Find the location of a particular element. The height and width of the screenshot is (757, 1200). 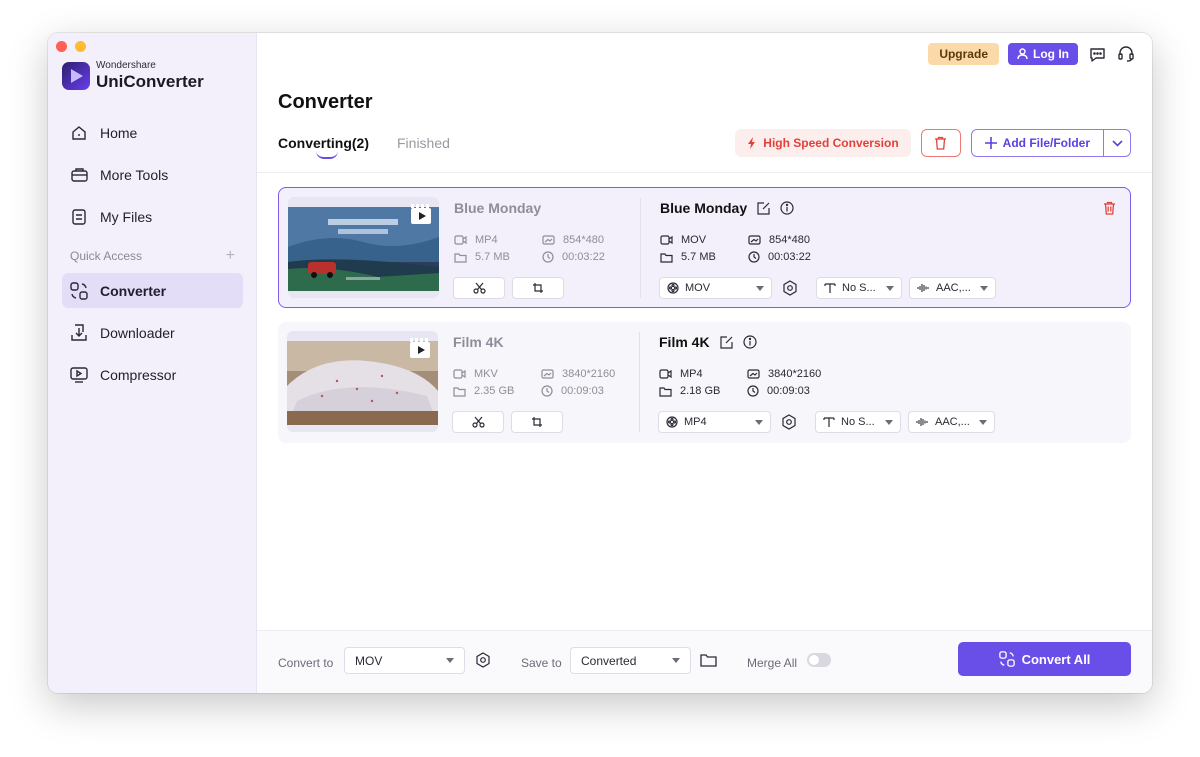

headset-support-icon is located at coordinates (1126, 54).